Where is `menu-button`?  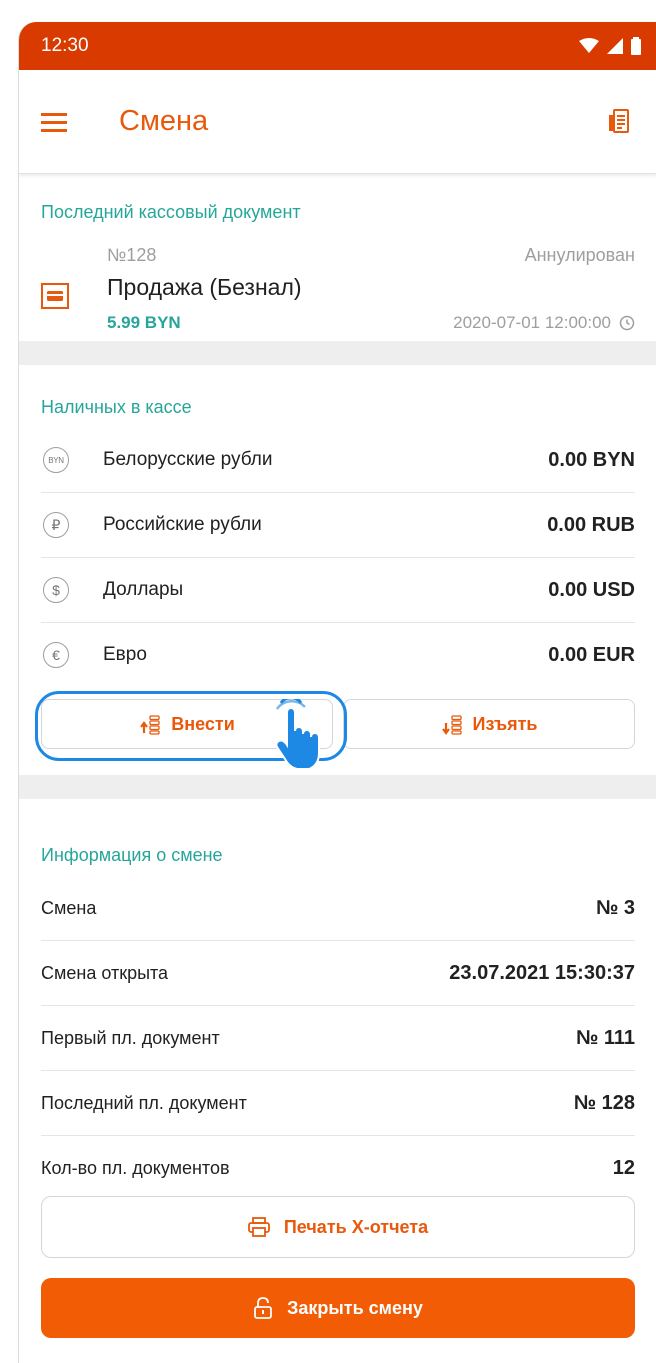
menu-button is located at coordinates (58, 122).